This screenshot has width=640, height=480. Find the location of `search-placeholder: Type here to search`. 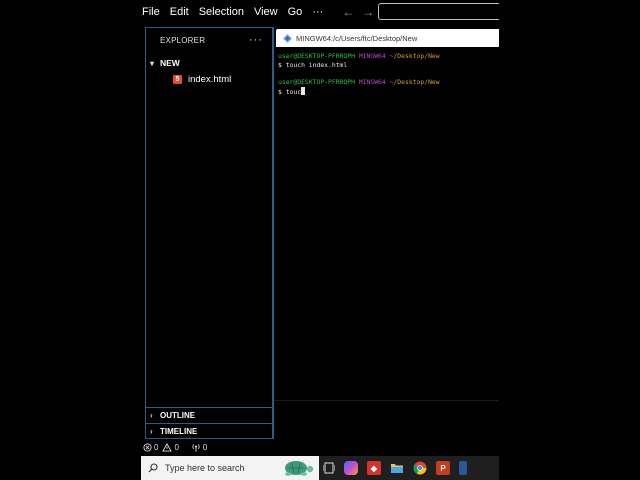

search-placeholder: Type here to search is located at coordinates (205, 468).